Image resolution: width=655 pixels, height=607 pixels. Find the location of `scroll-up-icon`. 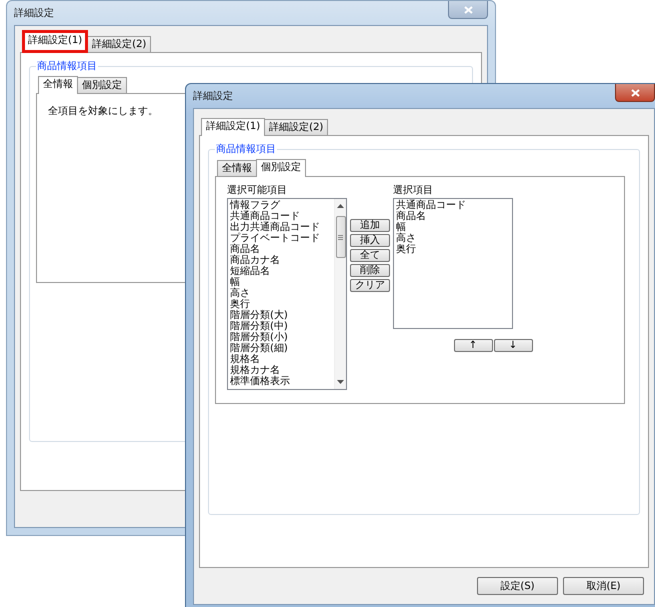

scroll-up-icon is located at coordinates (340, 206).